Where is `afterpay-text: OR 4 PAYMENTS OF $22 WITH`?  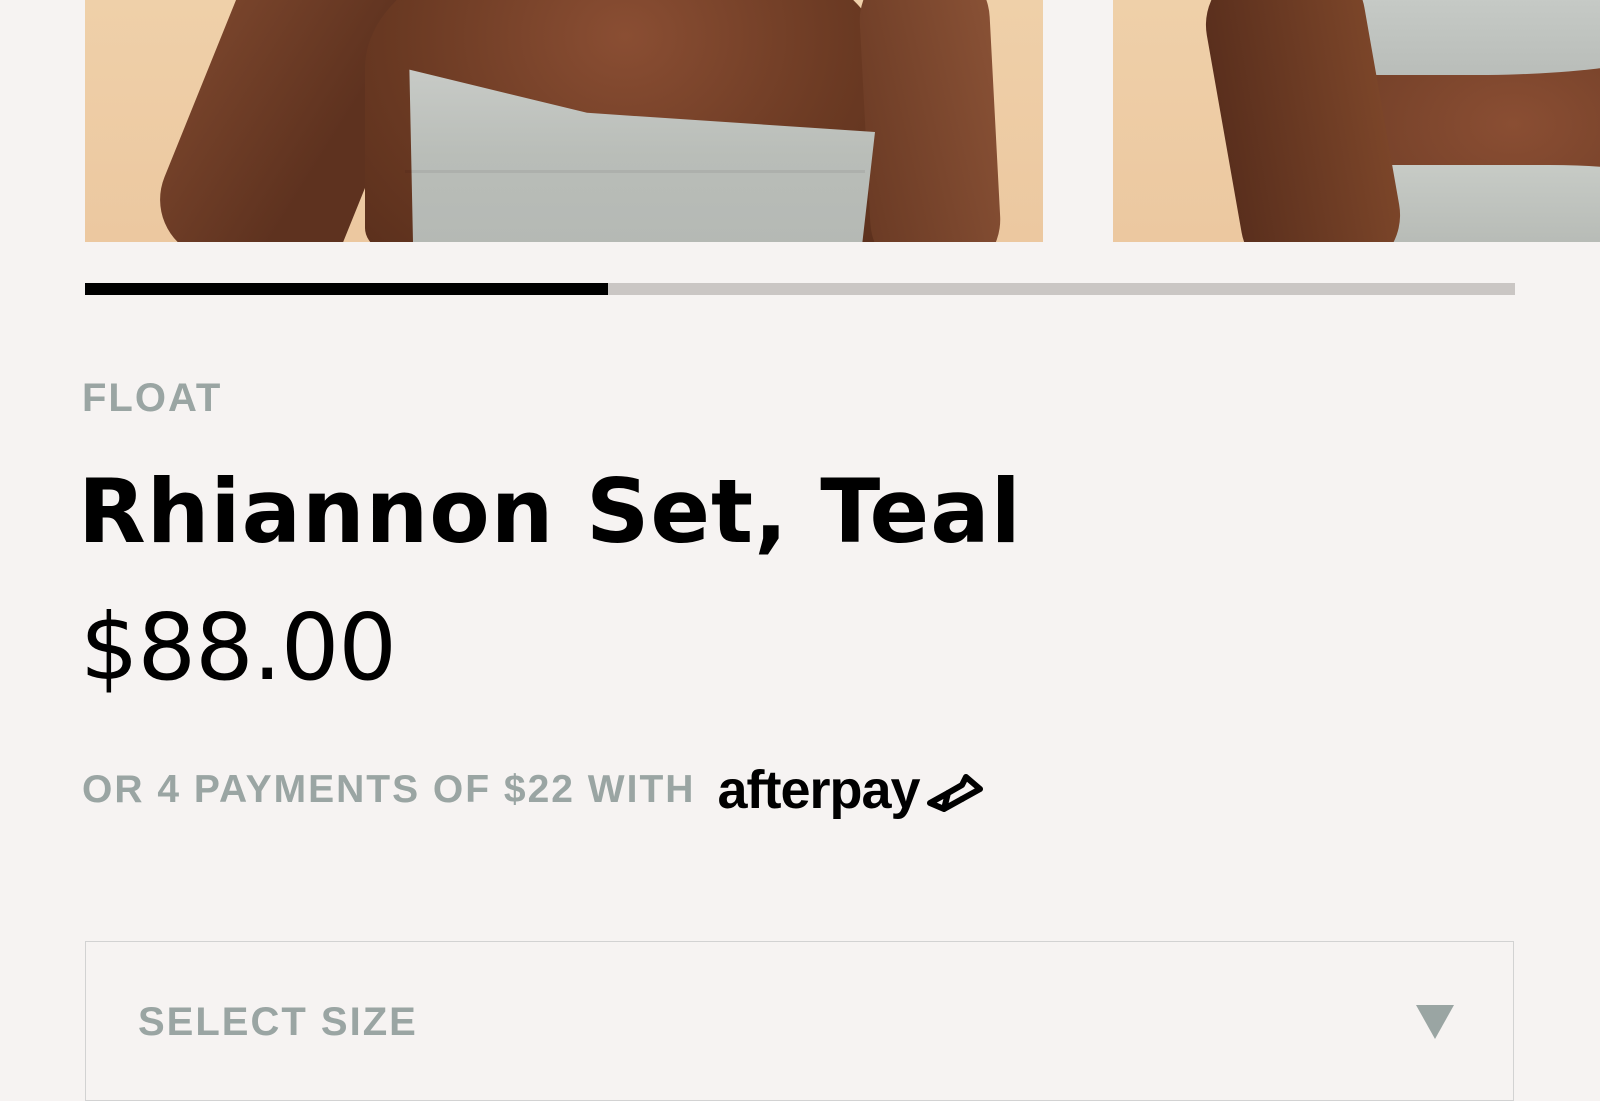 afterpay-text: OR 4 PAYMENTS OF $22 WITH is located at coordinates (389, 789).